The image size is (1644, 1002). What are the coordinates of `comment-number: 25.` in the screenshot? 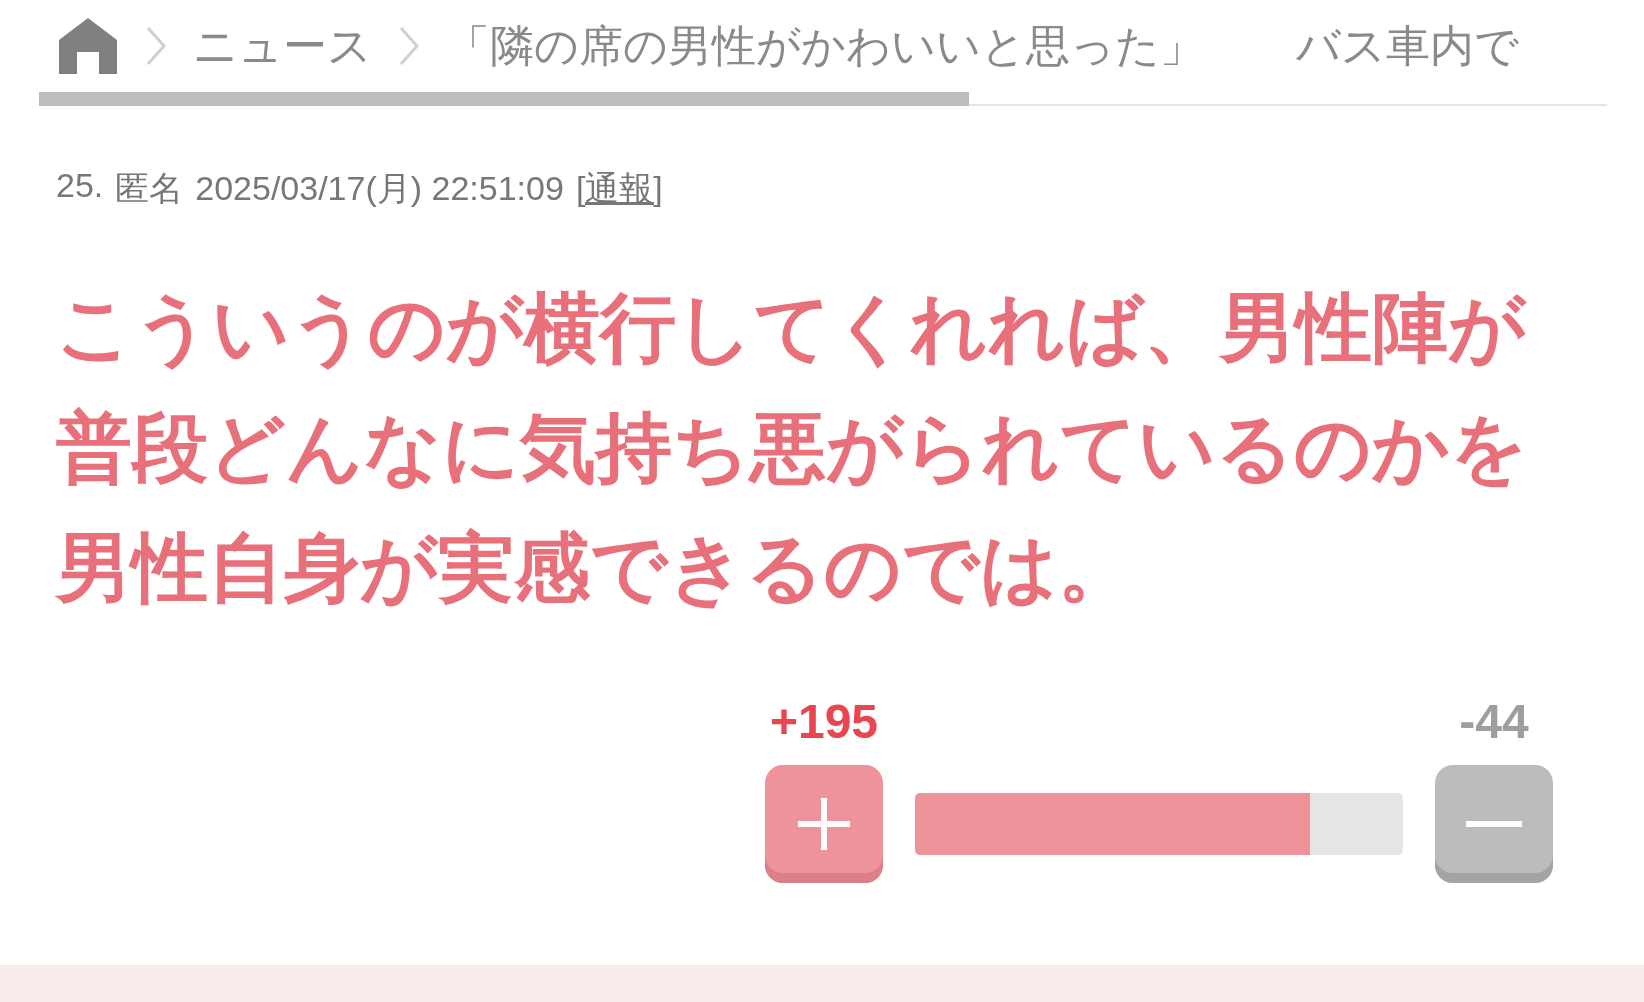 It's located at (80, 186).